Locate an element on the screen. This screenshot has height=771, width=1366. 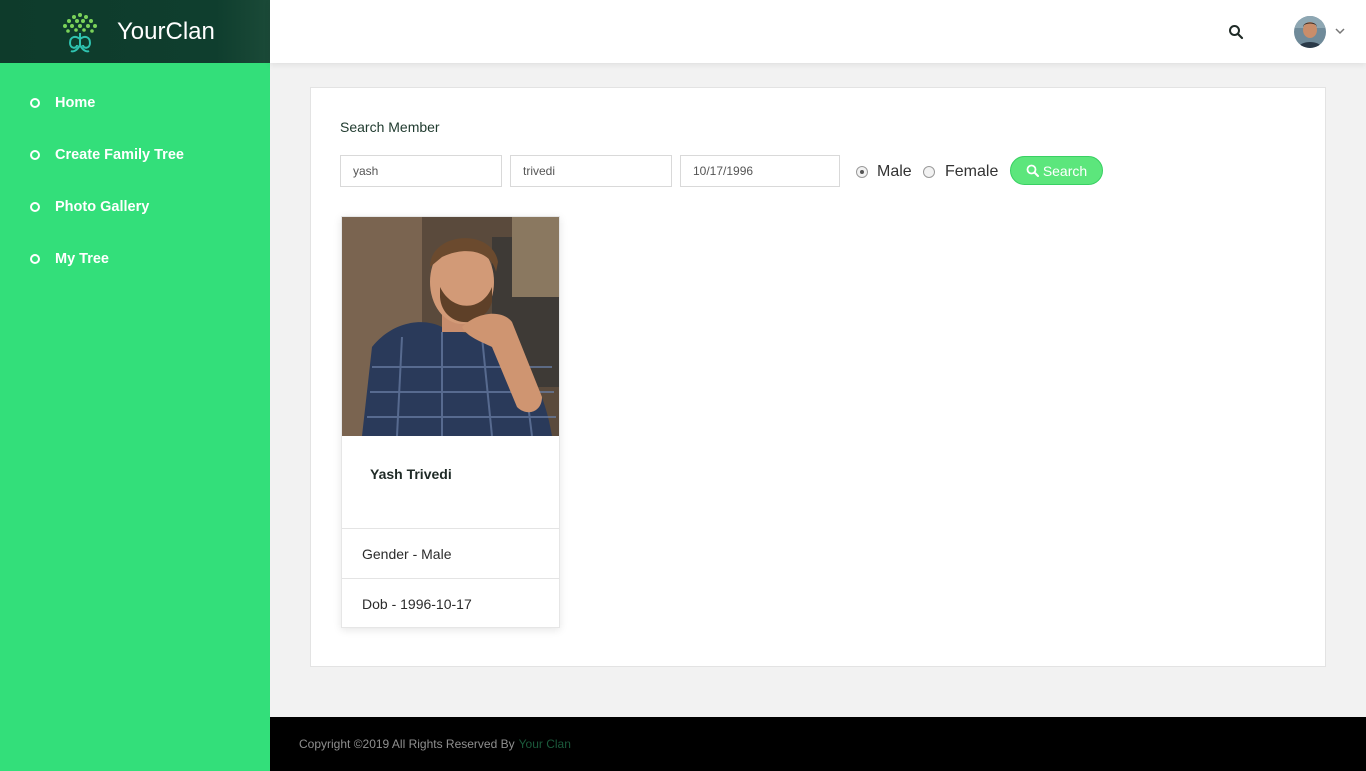
chevron-down-icon is located at coordinates (1340, 31).